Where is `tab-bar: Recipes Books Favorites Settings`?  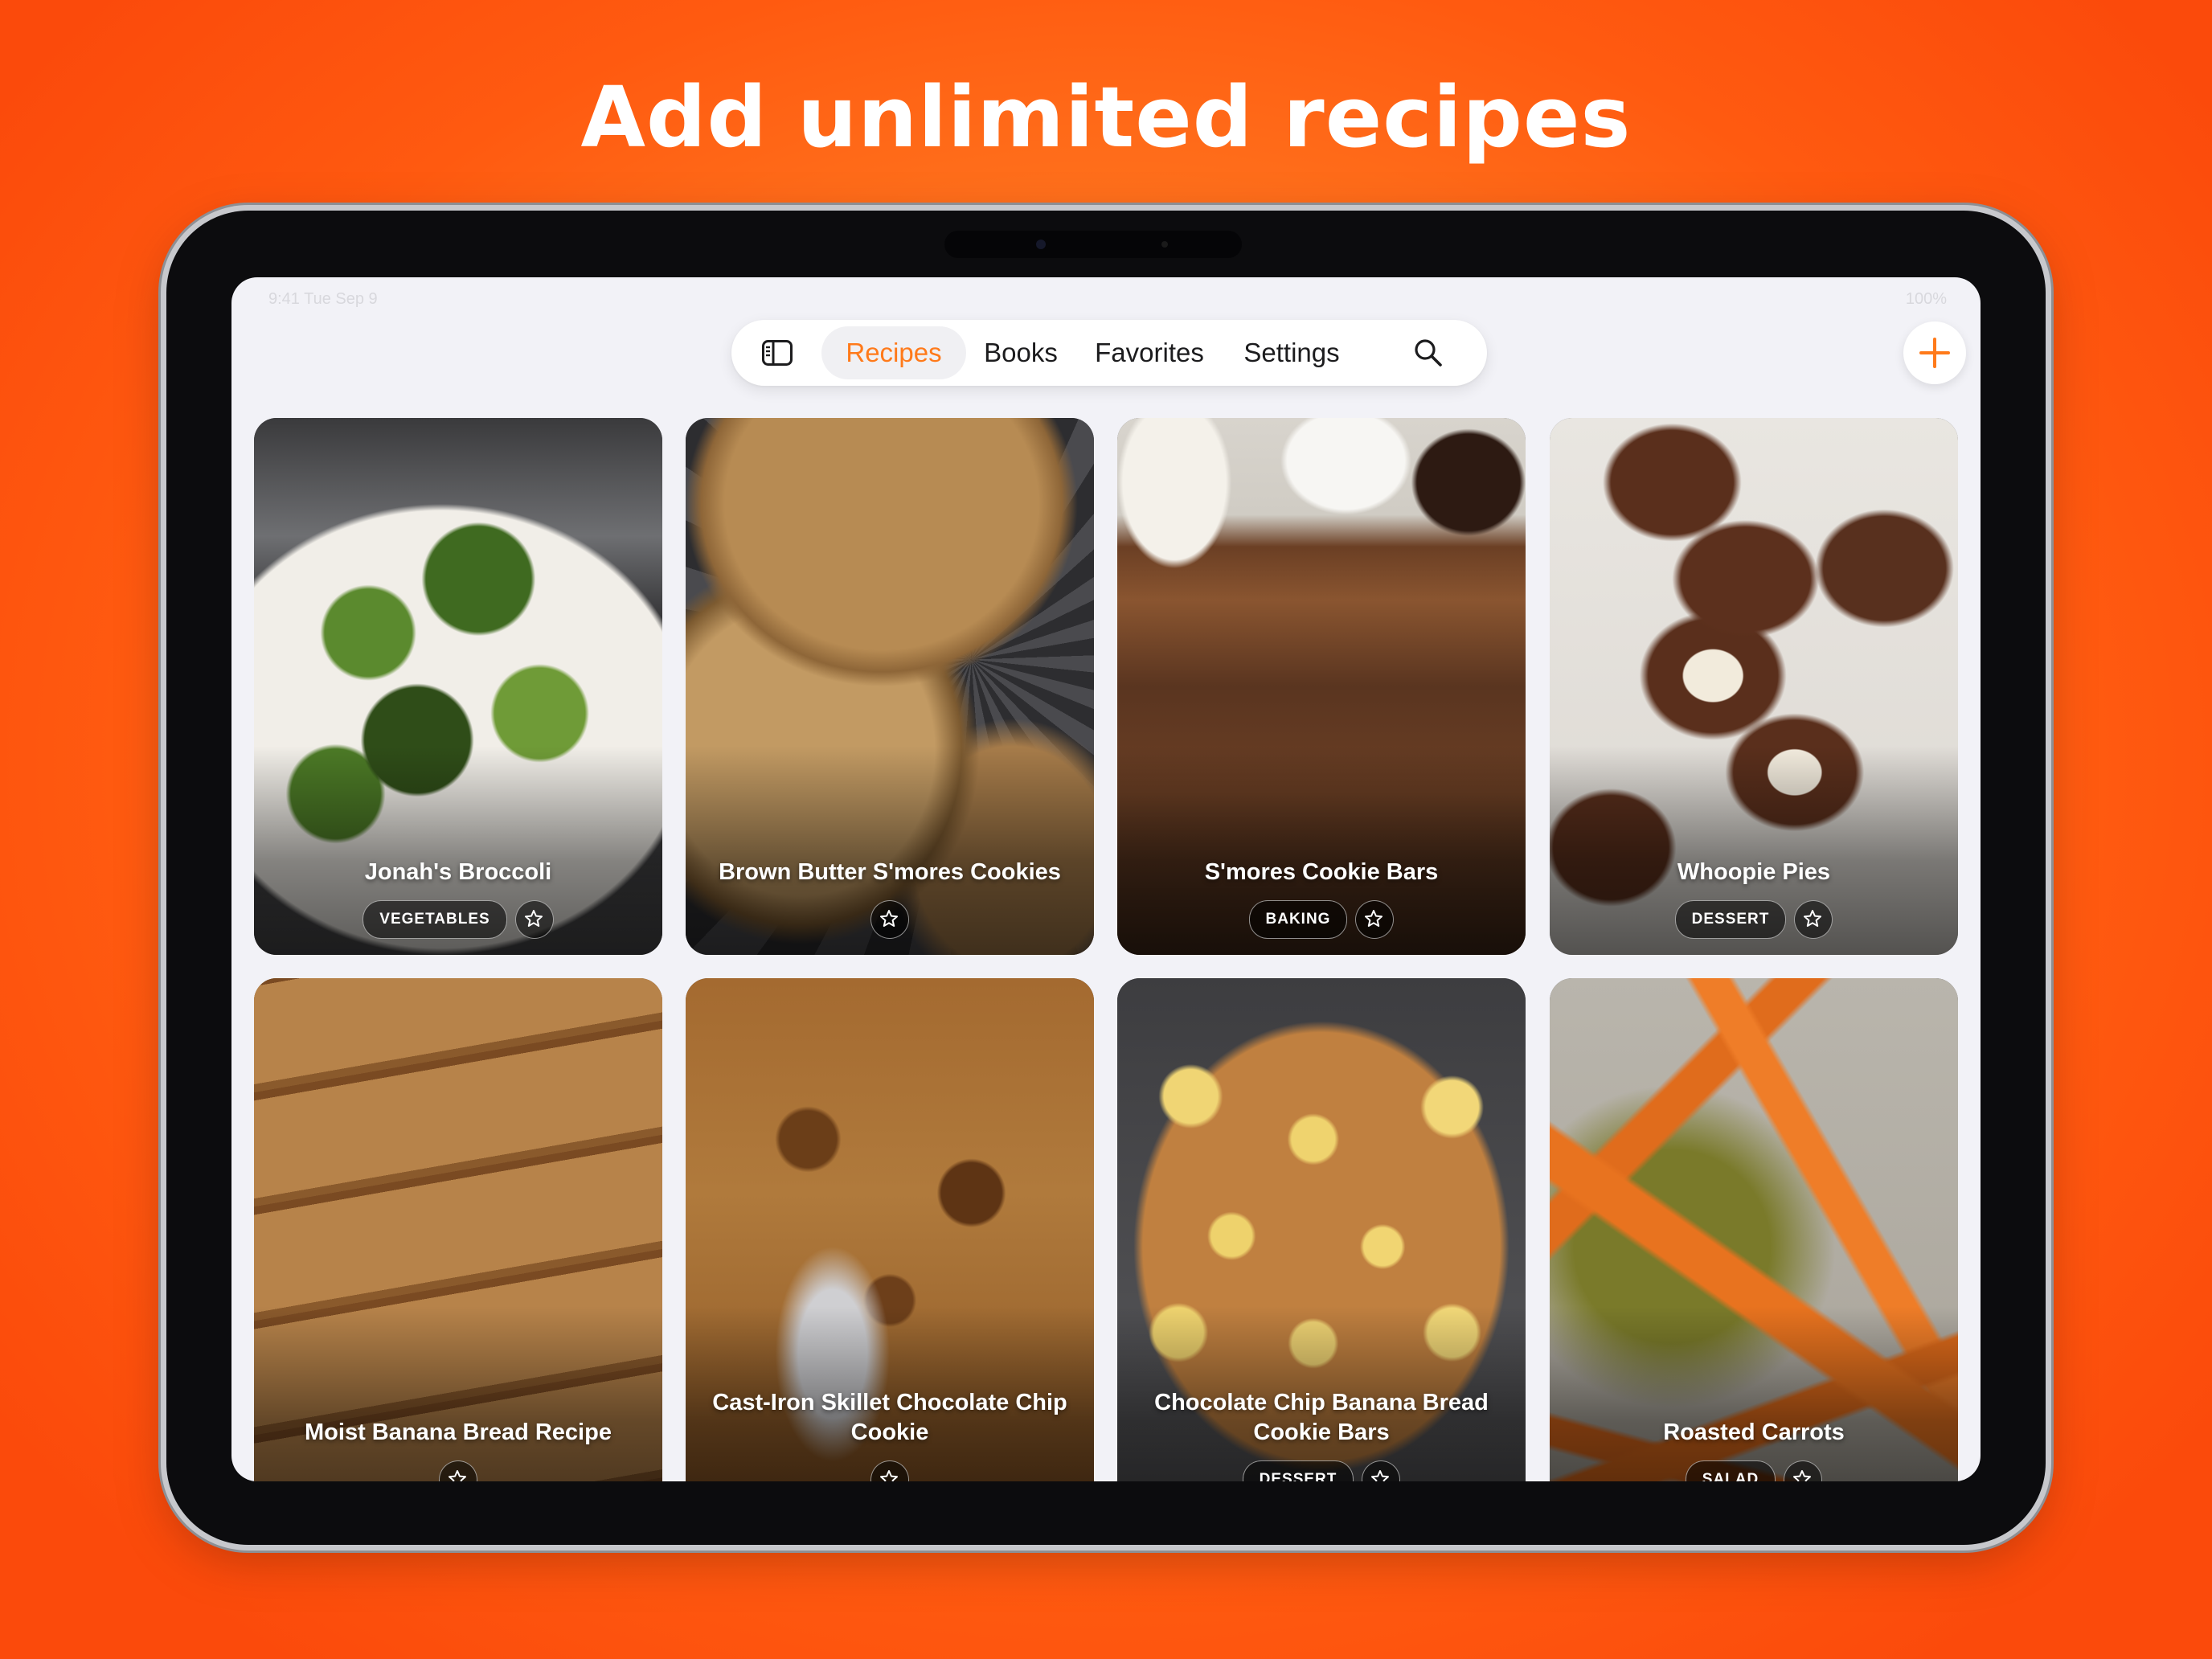
tab-bar: Recipes Books Favorites Settings is located at coordinates (1109, 353).